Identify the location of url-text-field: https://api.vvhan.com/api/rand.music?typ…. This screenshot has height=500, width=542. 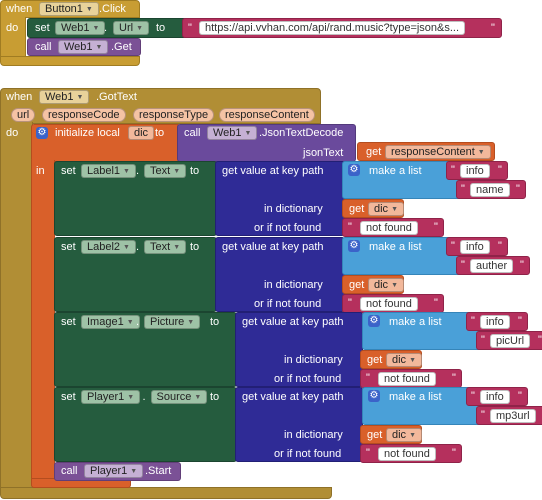
(332, 28).